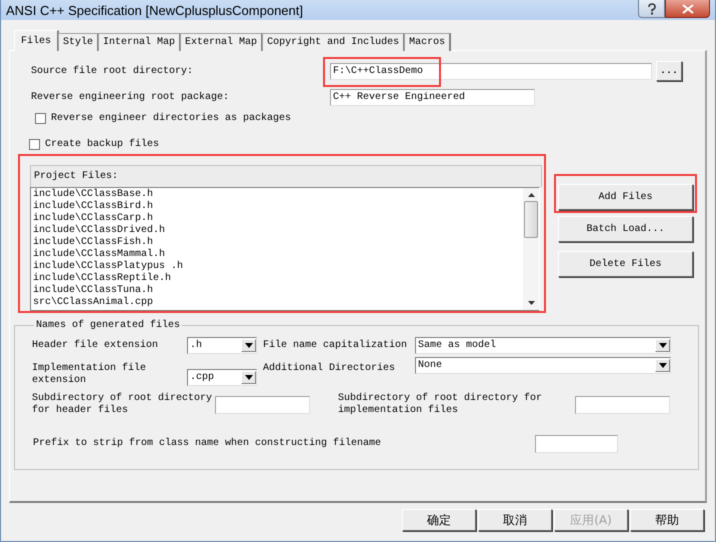  I want to click on field-label: Header file extension, so click(96, 346).